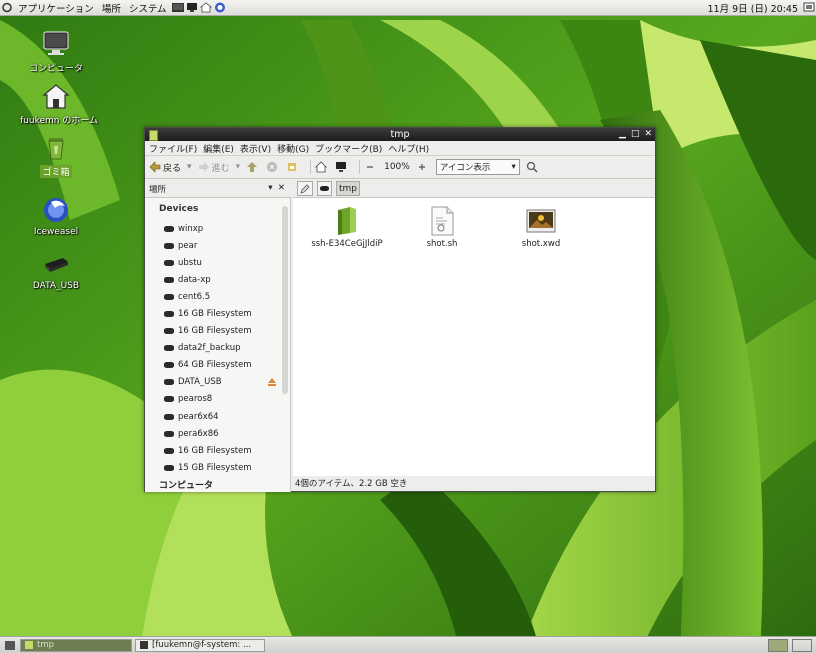  I want to click on back-button: 戻る ▾, so click(170, 167).